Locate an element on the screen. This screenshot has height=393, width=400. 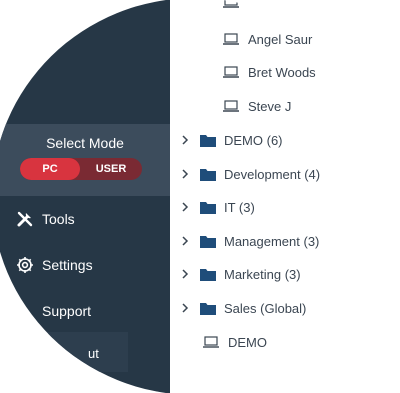
mode-panel: Select Mode PC USER is located at coordinates (85, 160).